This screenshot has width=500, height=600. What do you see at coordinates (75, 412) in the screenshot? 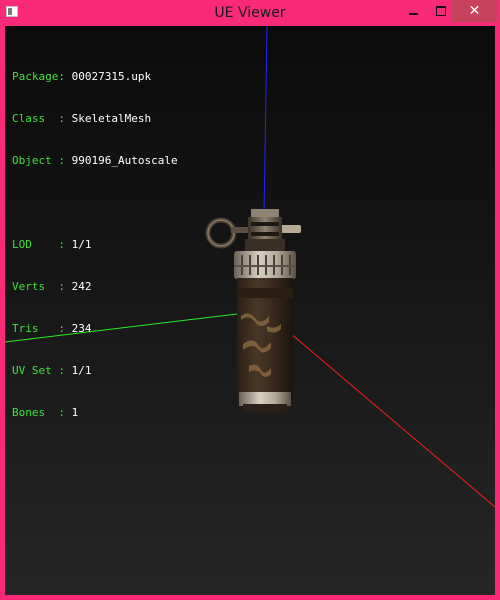
I see `bones-value: 1` at bounding box center [75, 412].